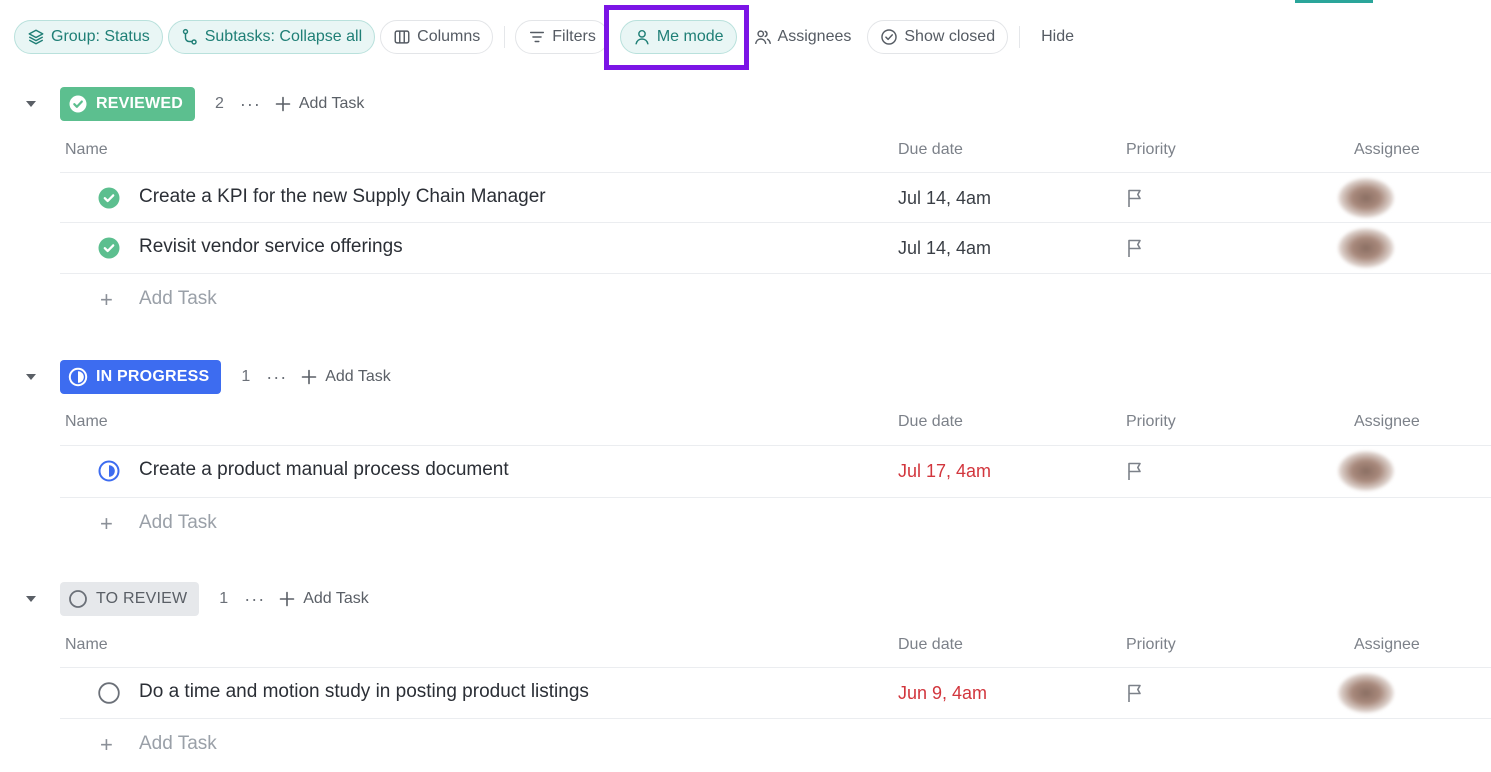  What do you see at coordinates (153, 376) in the screenshot?
I see `status-label: IN PROGRESS` at bounding box center [153, 376].